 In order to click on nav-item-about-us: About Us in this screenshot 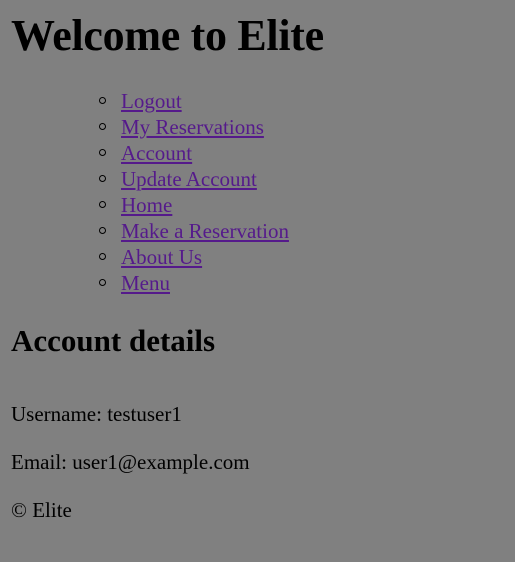, I will do `click(257, 257)`.